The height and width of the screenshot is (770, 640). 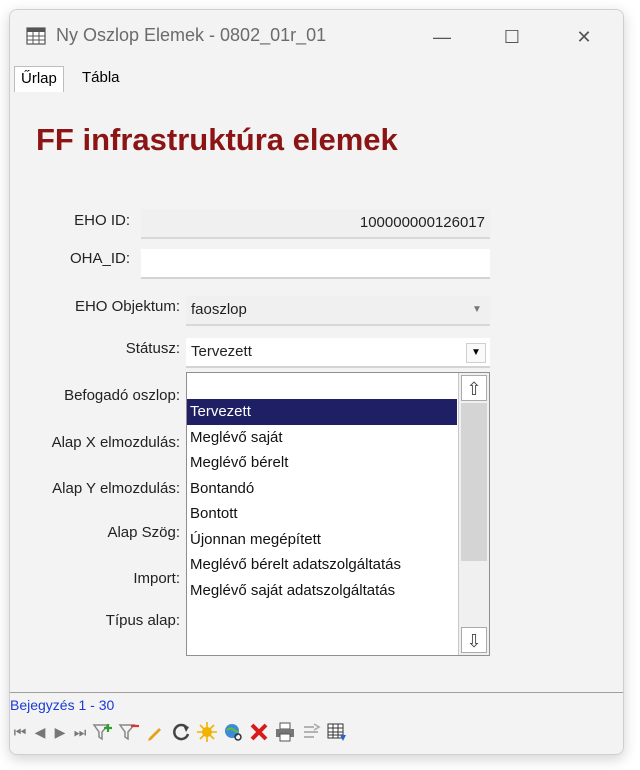 What do you see at coordinates (322, 565) in the screenshot?
I see `dropdown-option: Meglévő bérelt adatszolgáltatás` at bounding box center [322, 565].